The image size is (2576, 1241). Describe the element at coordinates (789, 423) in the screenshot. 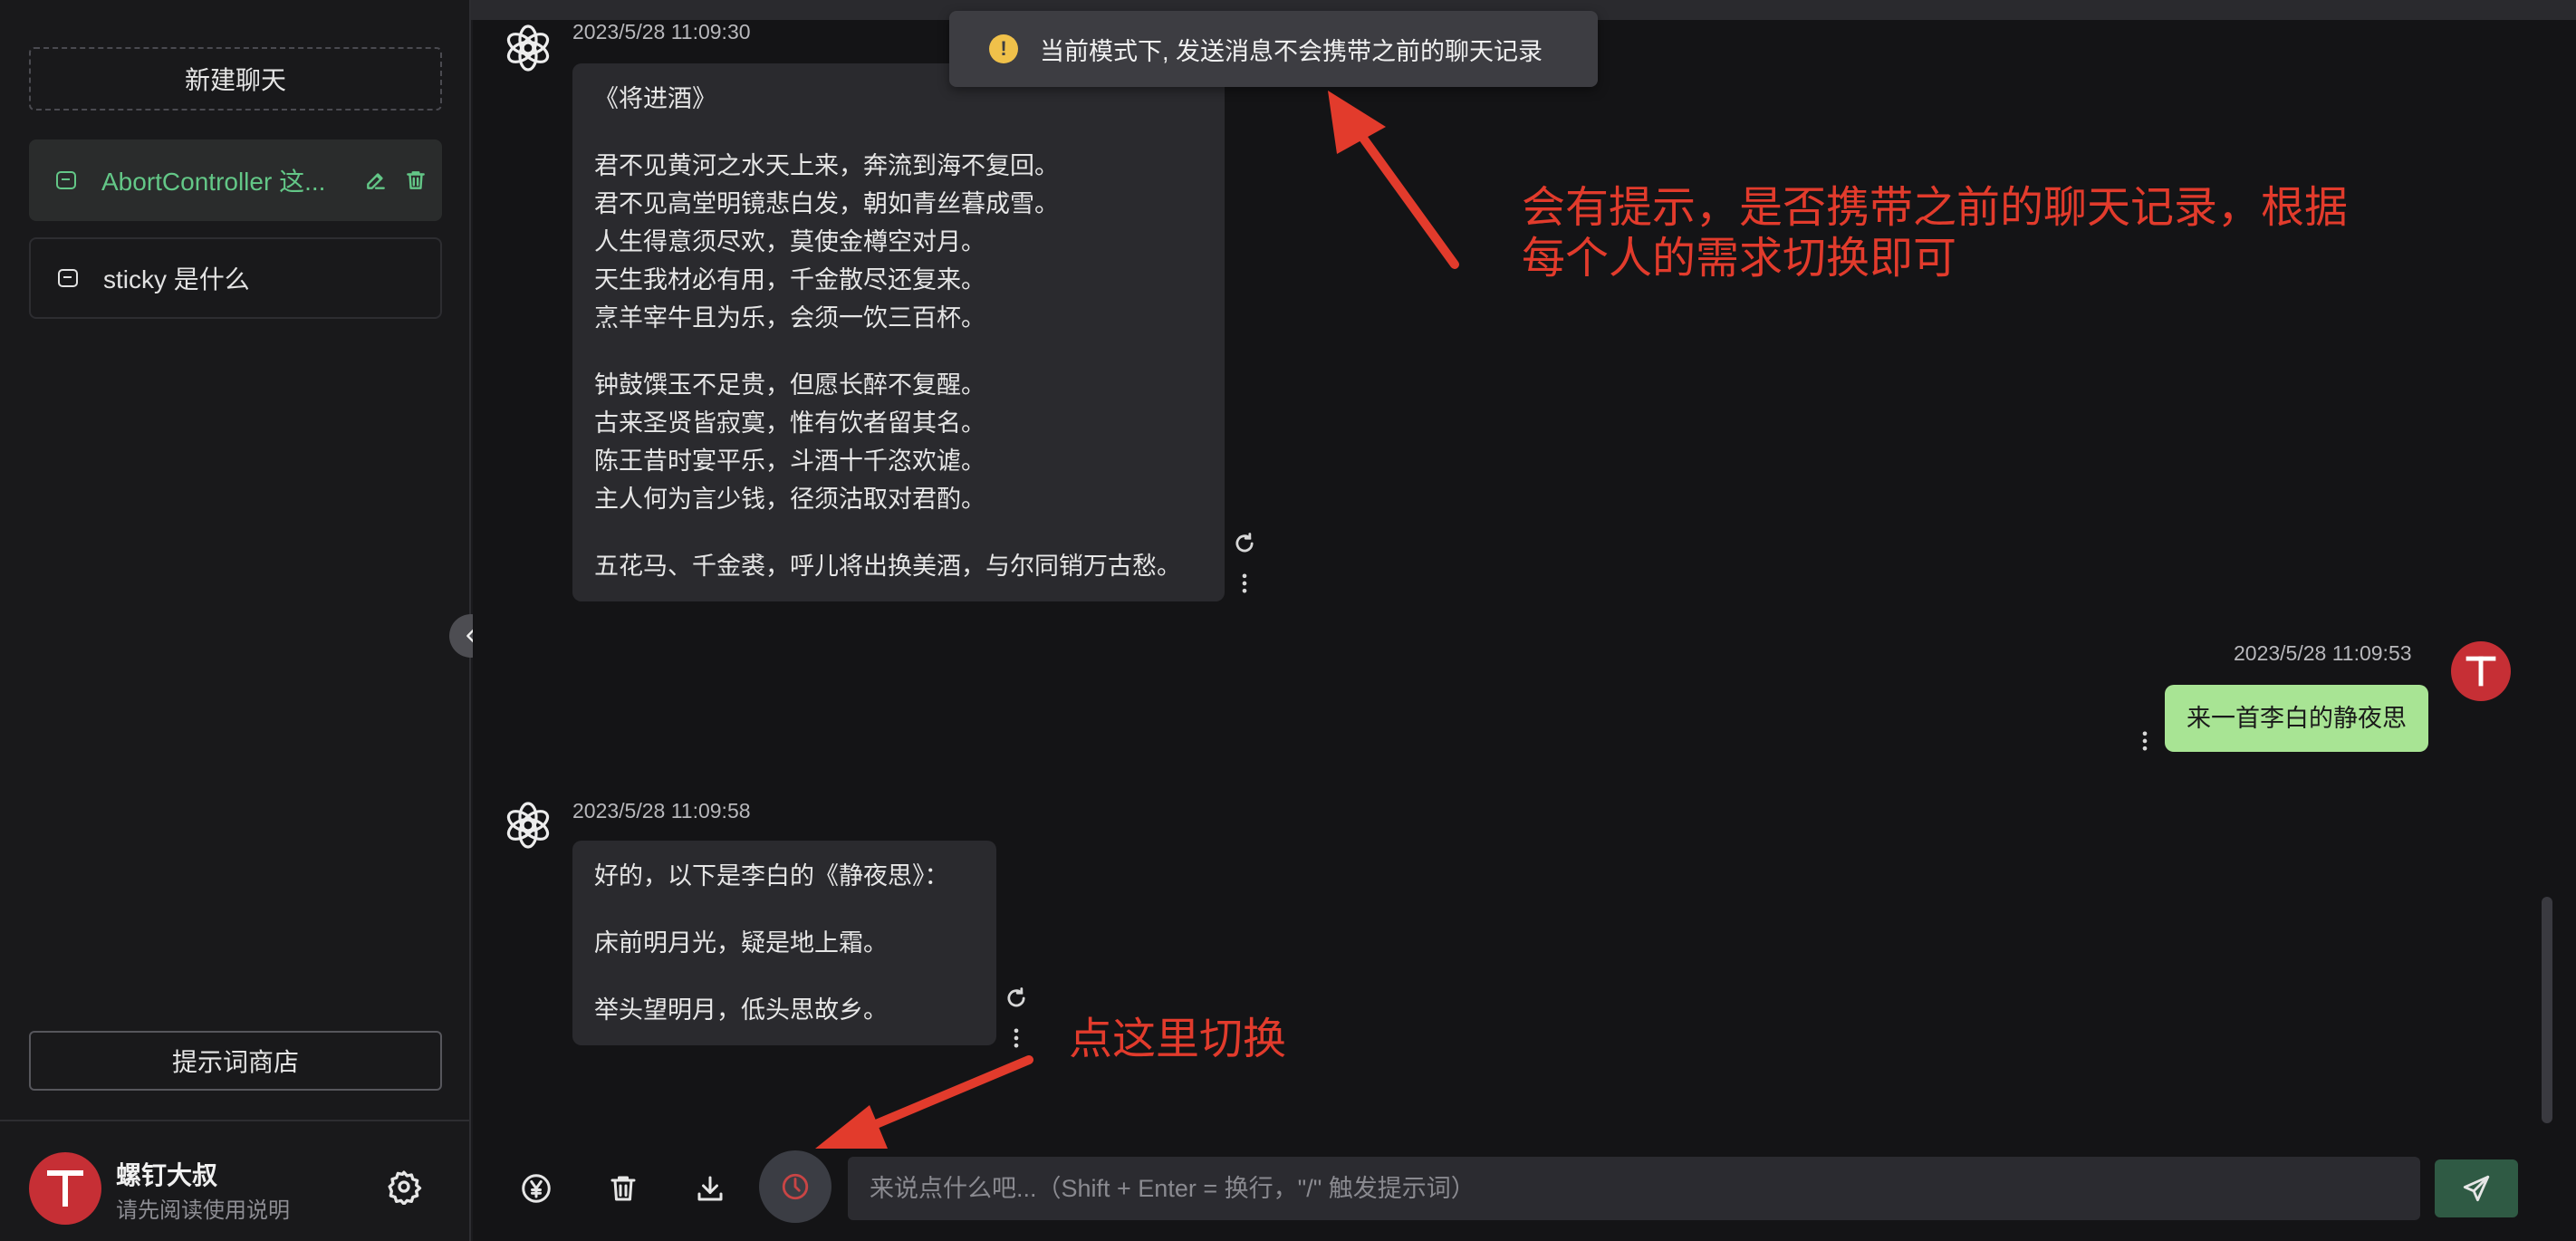

I see `message-line: 古来圣贤皆寂寞，惟有饮者留其名。` at that location.